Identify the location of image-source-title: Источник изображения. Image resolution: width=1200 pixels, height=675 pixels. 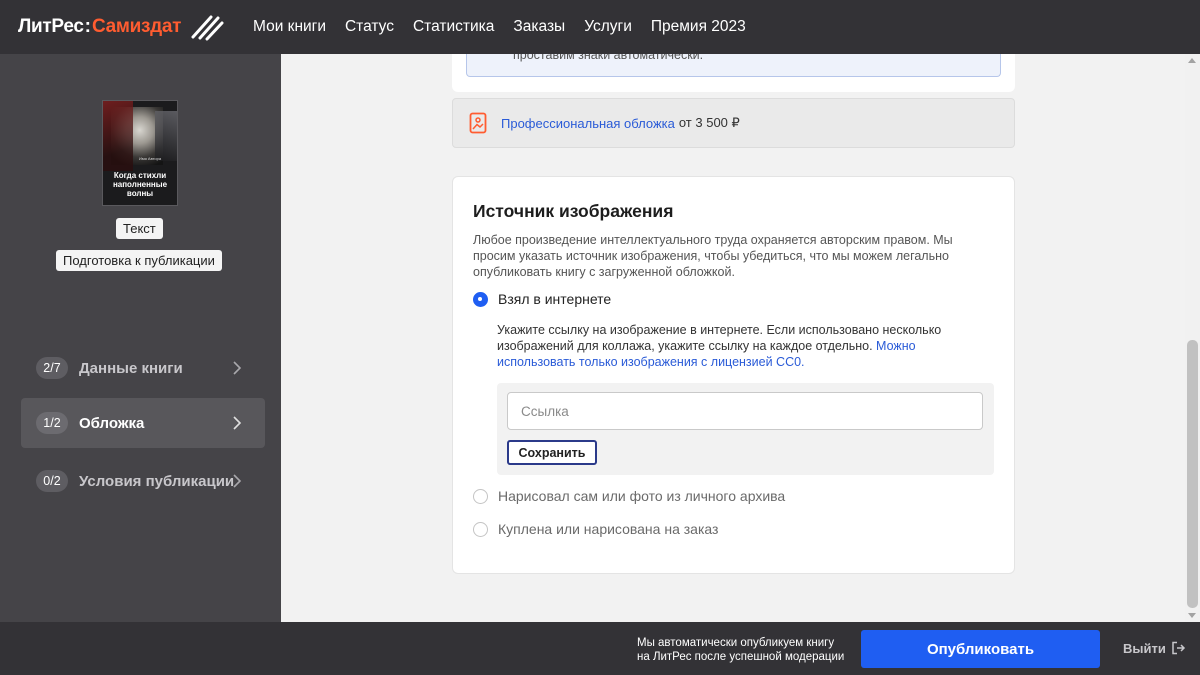
(573, 211).